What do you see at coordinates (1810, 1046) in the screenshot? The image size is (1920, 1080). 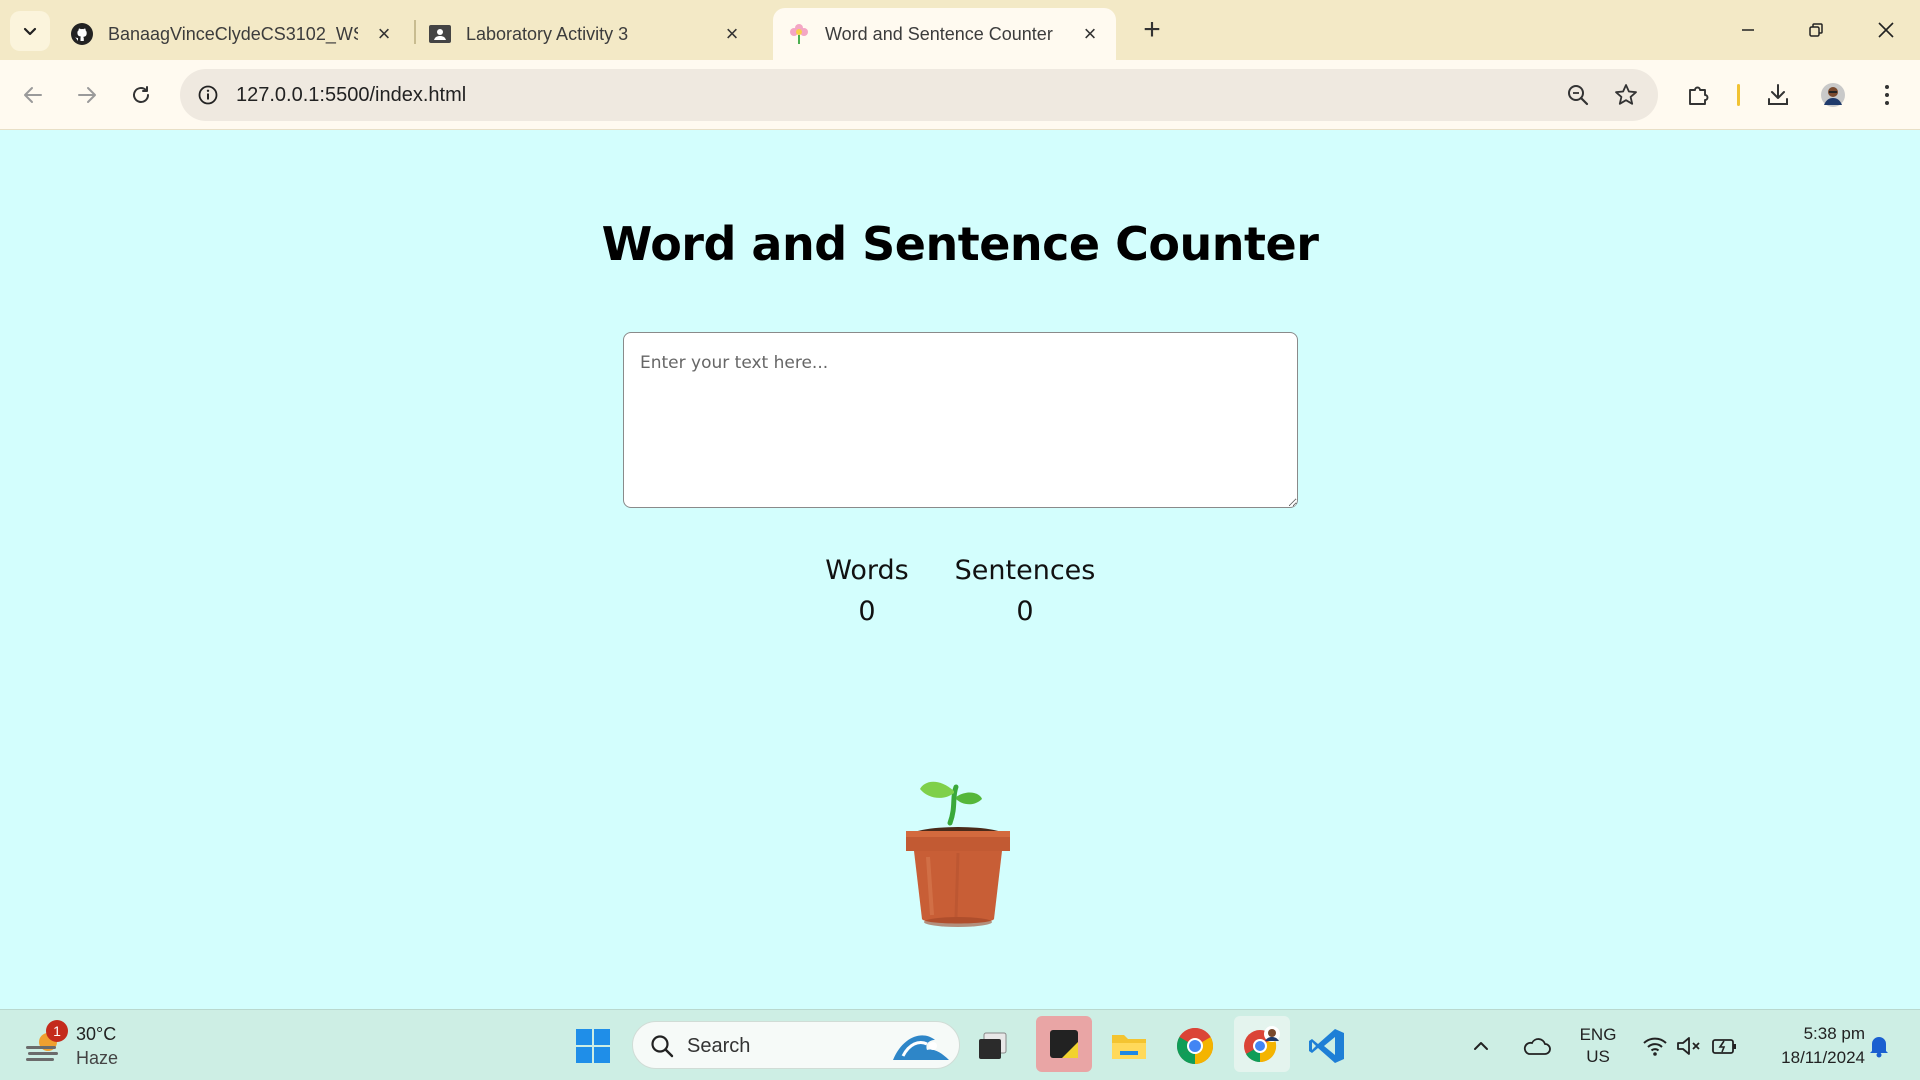 I see `system-clock: 5:38 pm 18/11/2024` at bounding box center [1810, 1046].